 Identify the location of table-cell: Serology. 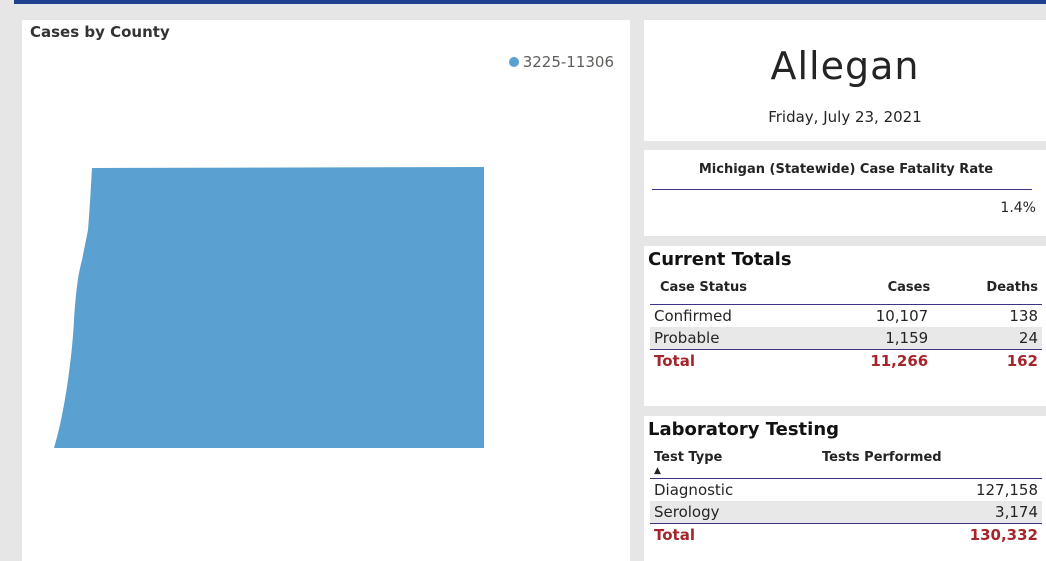
(734, 512).